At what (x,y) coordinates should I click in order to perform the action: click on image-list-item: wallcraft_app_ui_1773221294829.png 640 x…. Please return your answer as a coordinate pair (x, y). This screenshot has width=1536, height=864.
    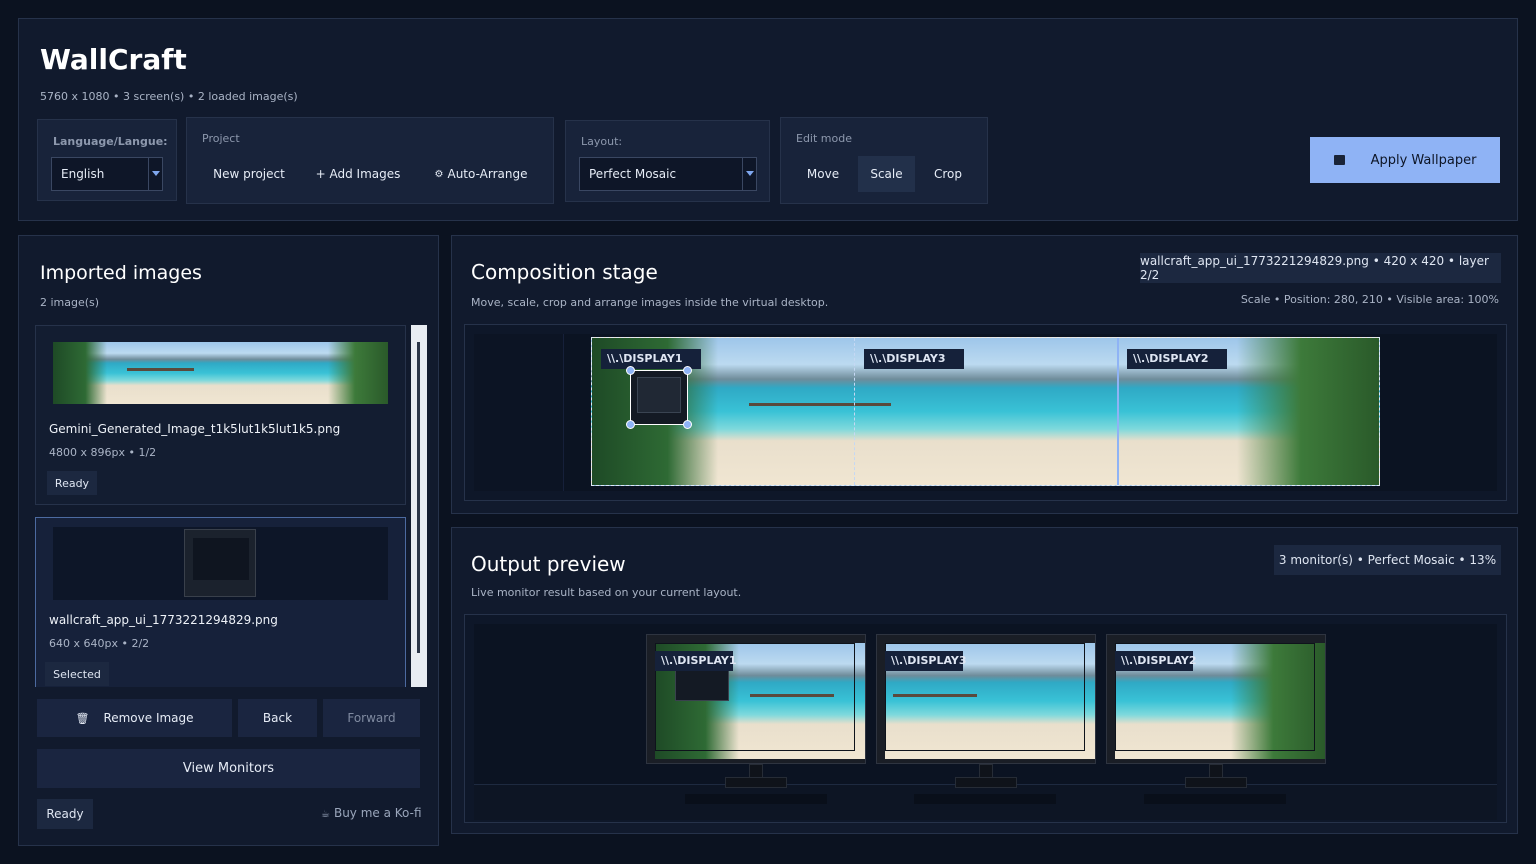
    Looking at the image, I should click on (220, 602).